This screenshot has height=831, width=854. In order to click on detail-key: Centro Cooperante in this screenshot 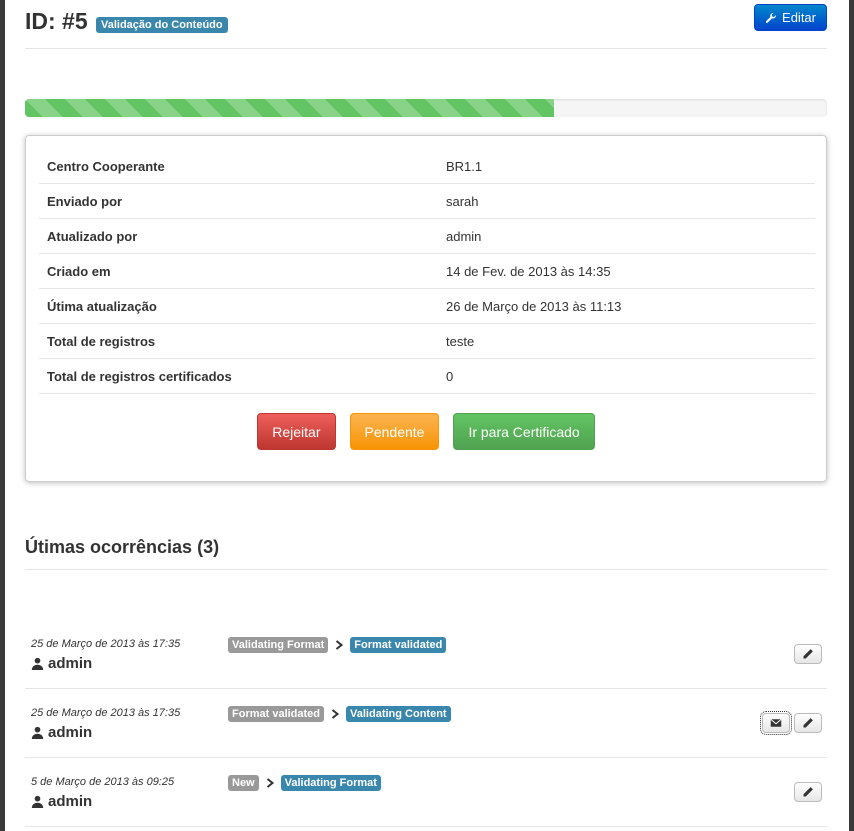, I will do `click(238, 166)`.